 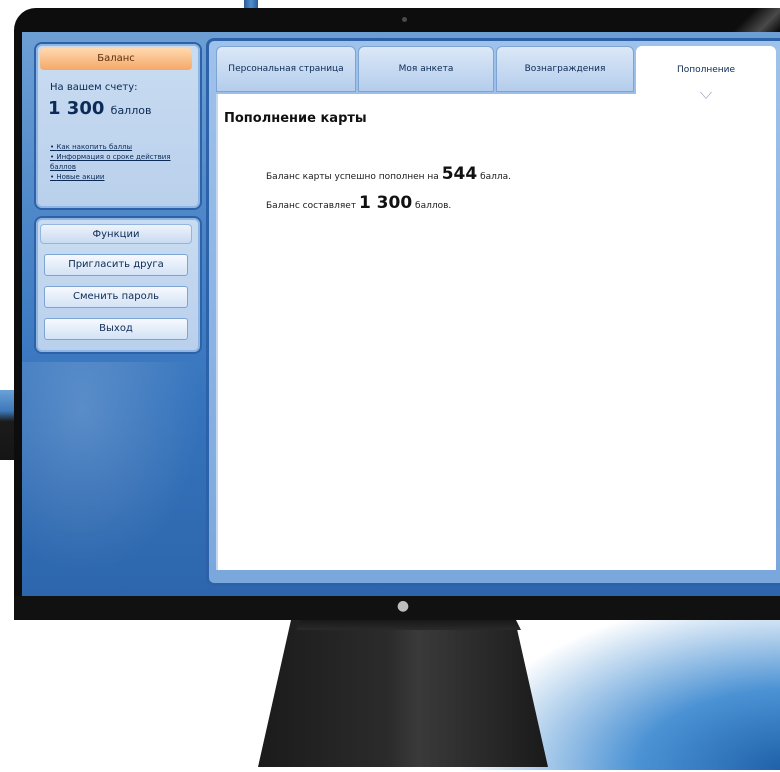 What do you see at coordinates (426, 69) in the screenshot?
I see `tab-my-profile: Моя анкета` at bounding box center [426, 69].